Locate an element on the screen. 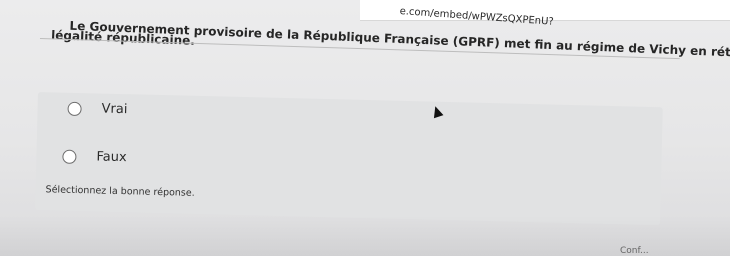  option-vrai: Vrai is located at coordinates (97, 109).